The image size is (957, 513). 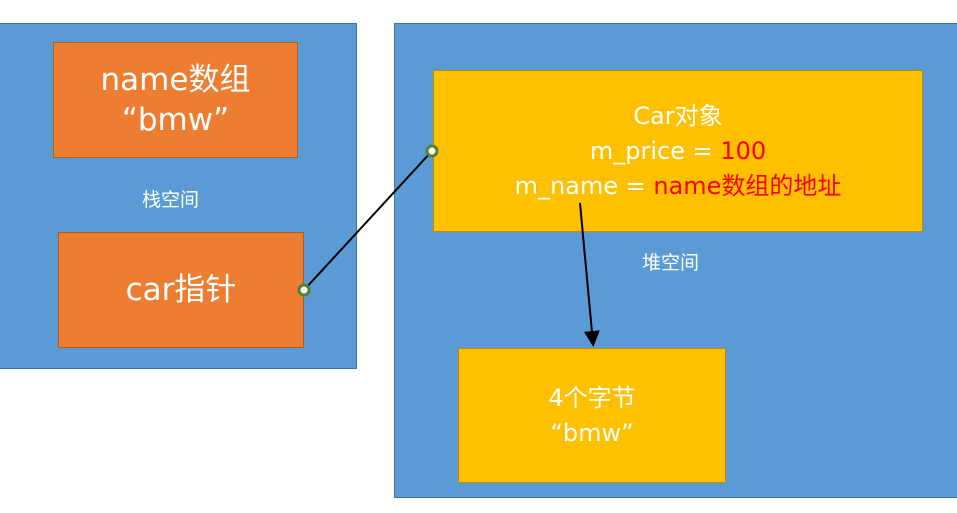 What do you see at coordinates (589, 274) in the screenshot?
I see `name-address-arrow` at bounding box center [589, 274].